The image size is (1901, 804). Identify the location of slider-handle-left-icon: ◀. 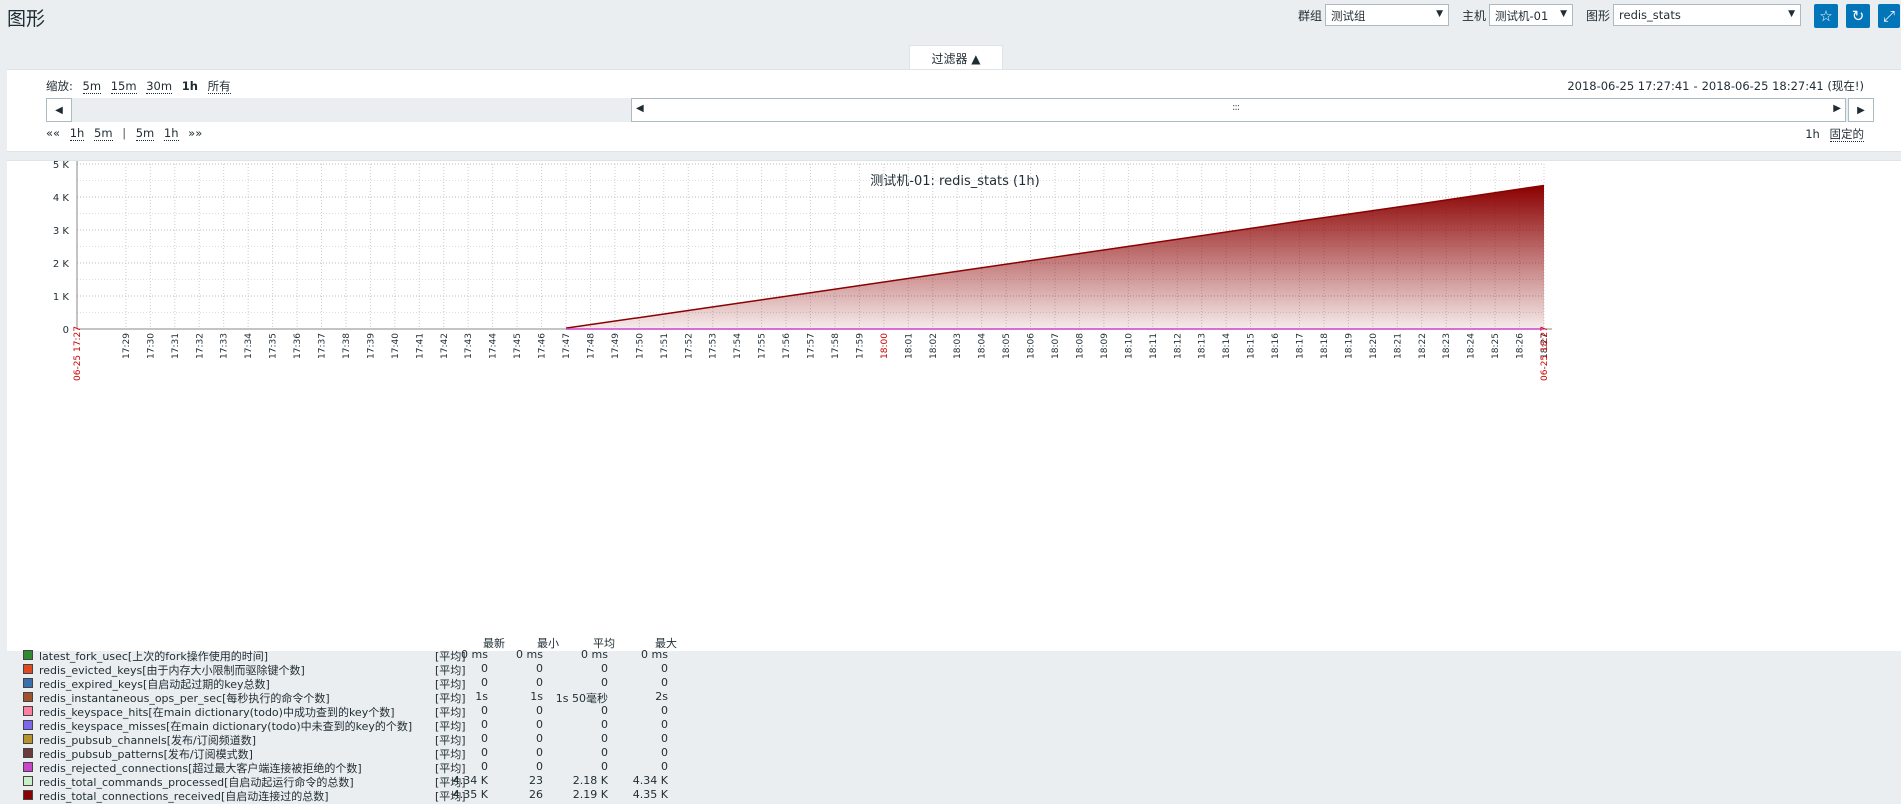
(640, 108).